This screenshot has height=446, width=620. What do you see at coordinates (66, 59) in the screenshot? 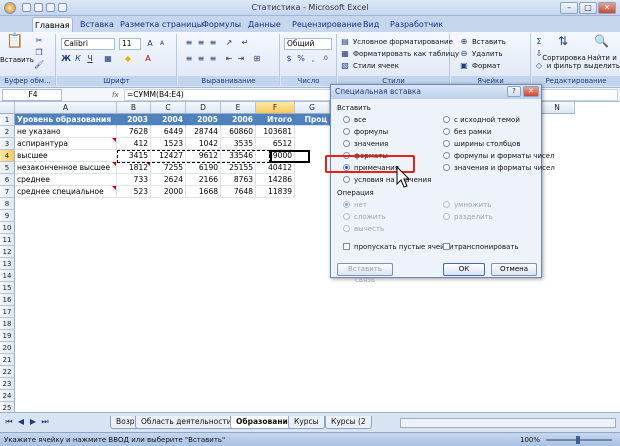
I see `bold-icon: Ж` at bounding box center [66, 59].